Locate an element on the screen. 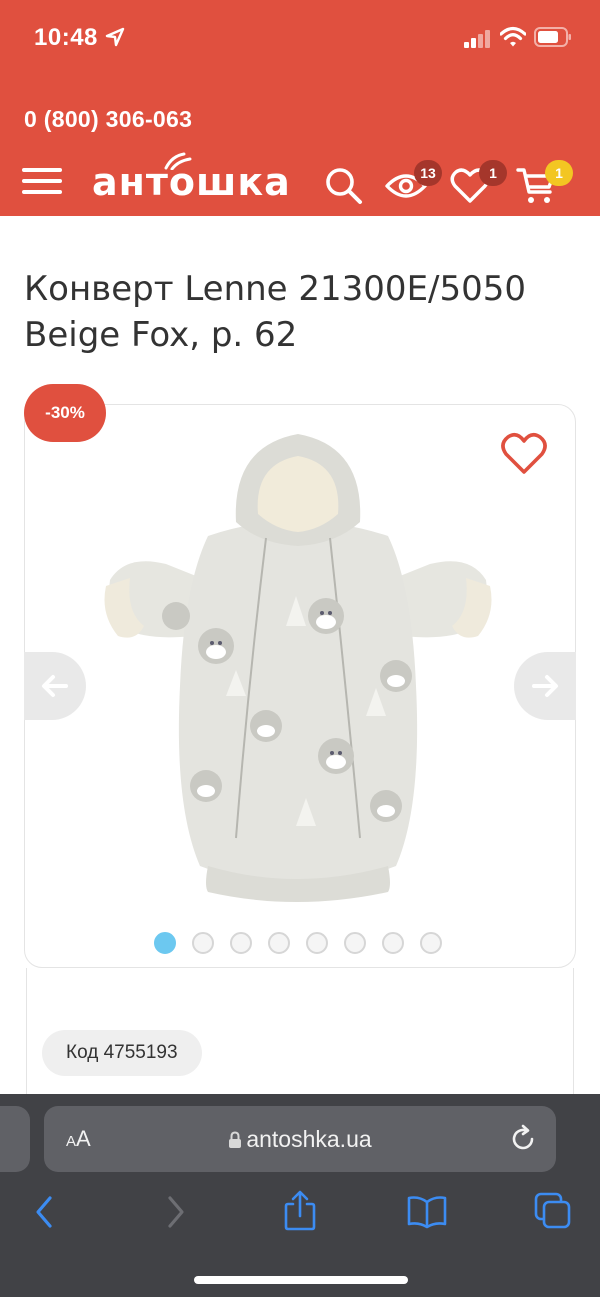 This screenshot has height=1297, width=600. status-time: 10:48 is located at coordinates (66, 37).